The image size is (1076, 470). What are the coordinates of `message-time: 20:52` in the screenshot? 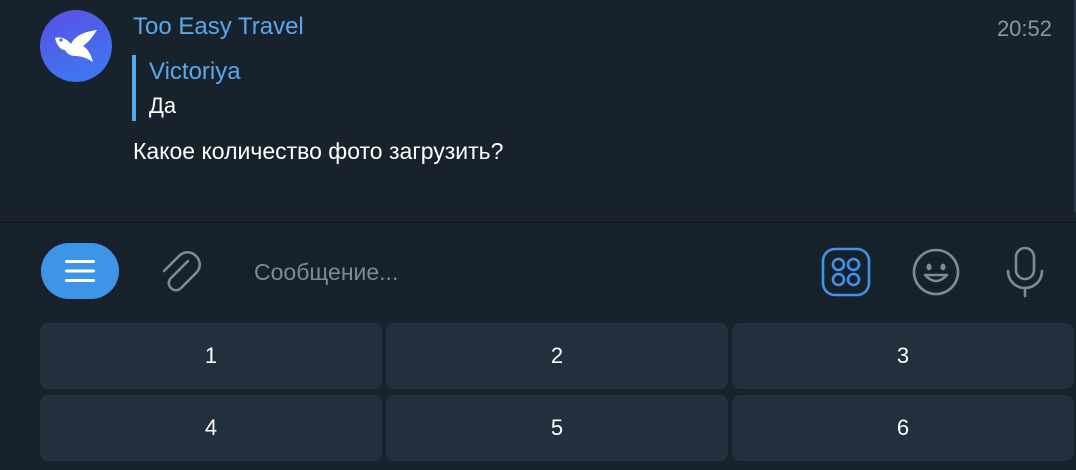 It's located at (1024, 28).